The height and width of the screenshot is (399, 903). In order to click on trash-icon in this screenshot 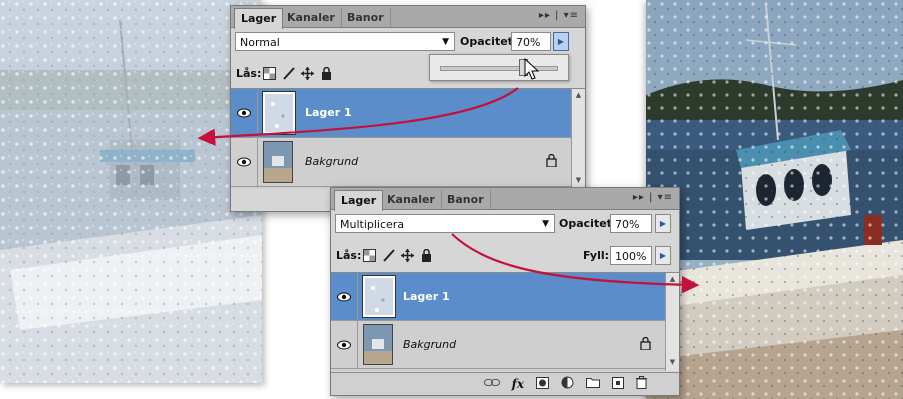, I will do `click(641, 384)`.